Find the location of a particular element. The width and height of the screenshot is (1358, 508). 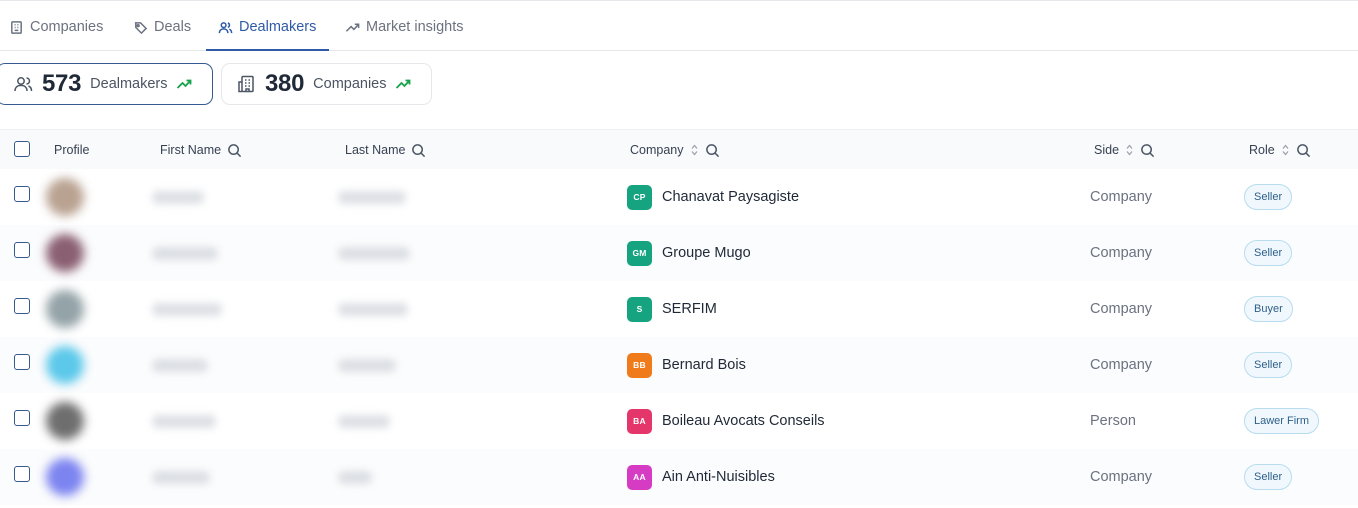

company-cell: BB Bernard Bois is located at coordinates (686, 365).